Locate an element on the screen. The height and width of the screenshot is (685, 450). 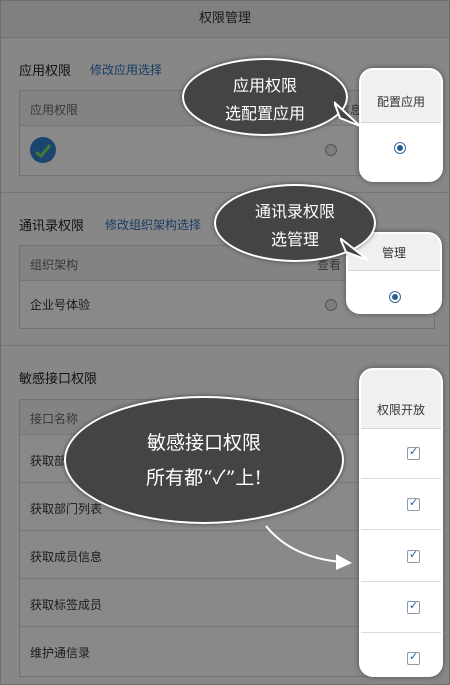
api-name: 获取成员信息 is located at coordinates (66, 557).